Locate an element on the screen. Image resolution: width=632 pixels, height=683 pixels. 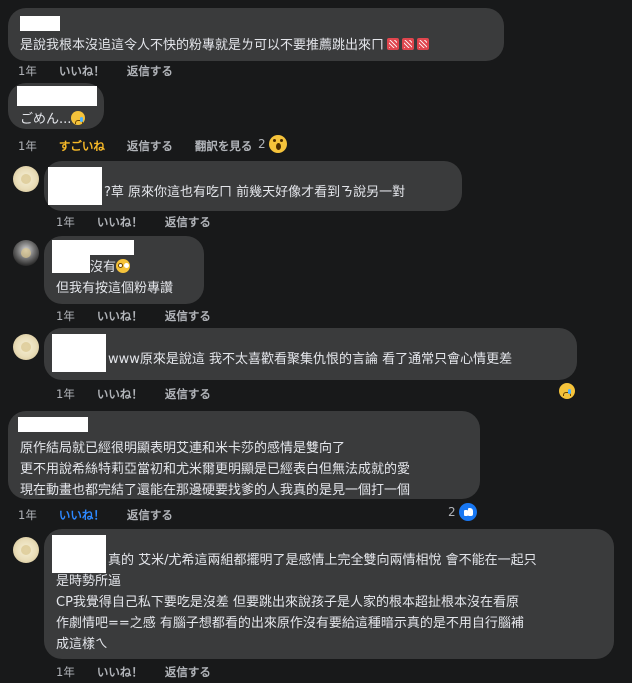
comment-text: 是說我根本沒追這令人不快的粉專就是ㄌ可以不要推薦跳出來ㄇ is located at coordinates (202, 45).